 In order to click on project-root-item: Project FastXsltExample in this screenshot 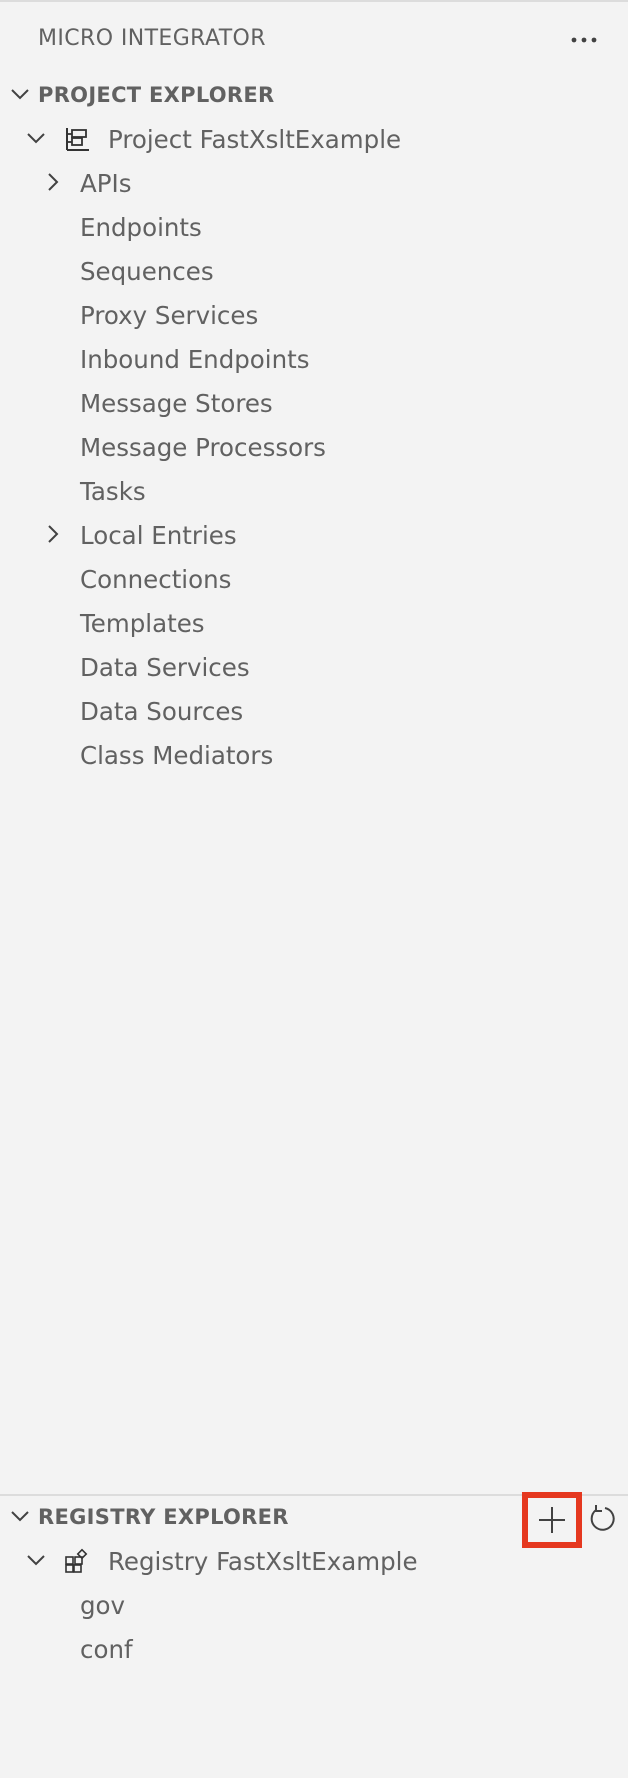, I will do `click(314, 138)`.